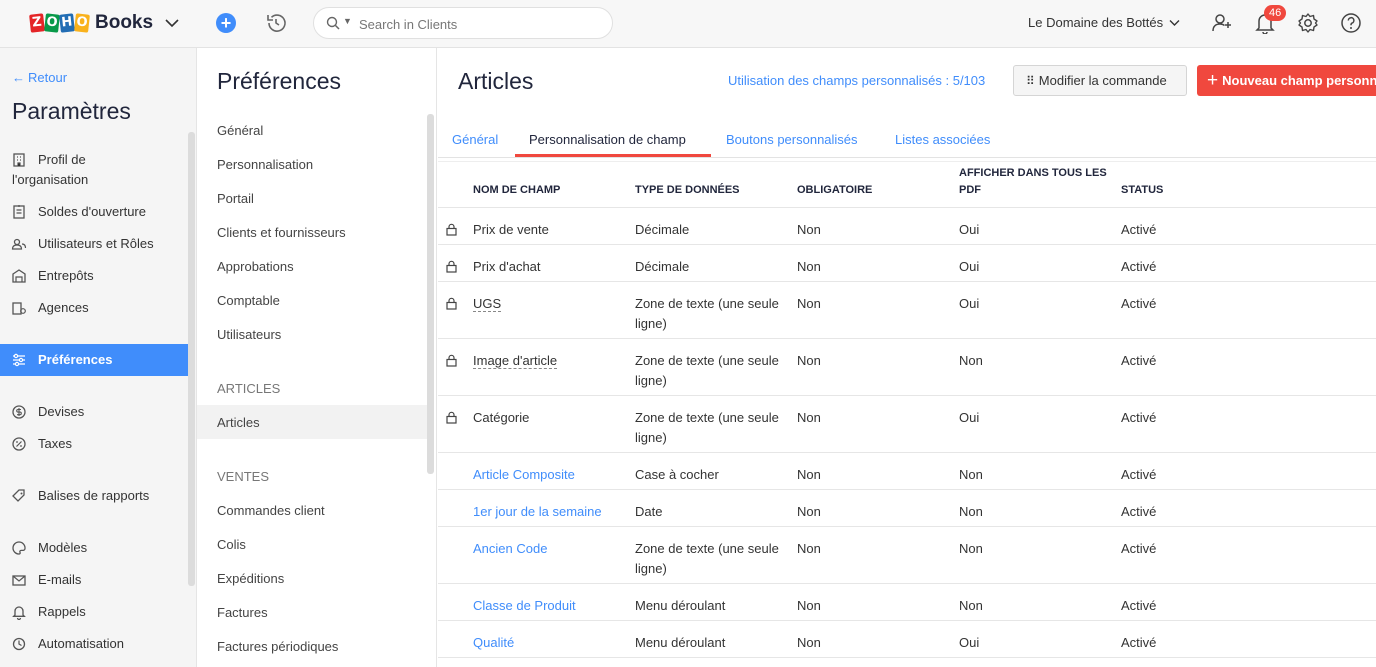  I want to click on sidebar-scrollbar, so click(191, 359).